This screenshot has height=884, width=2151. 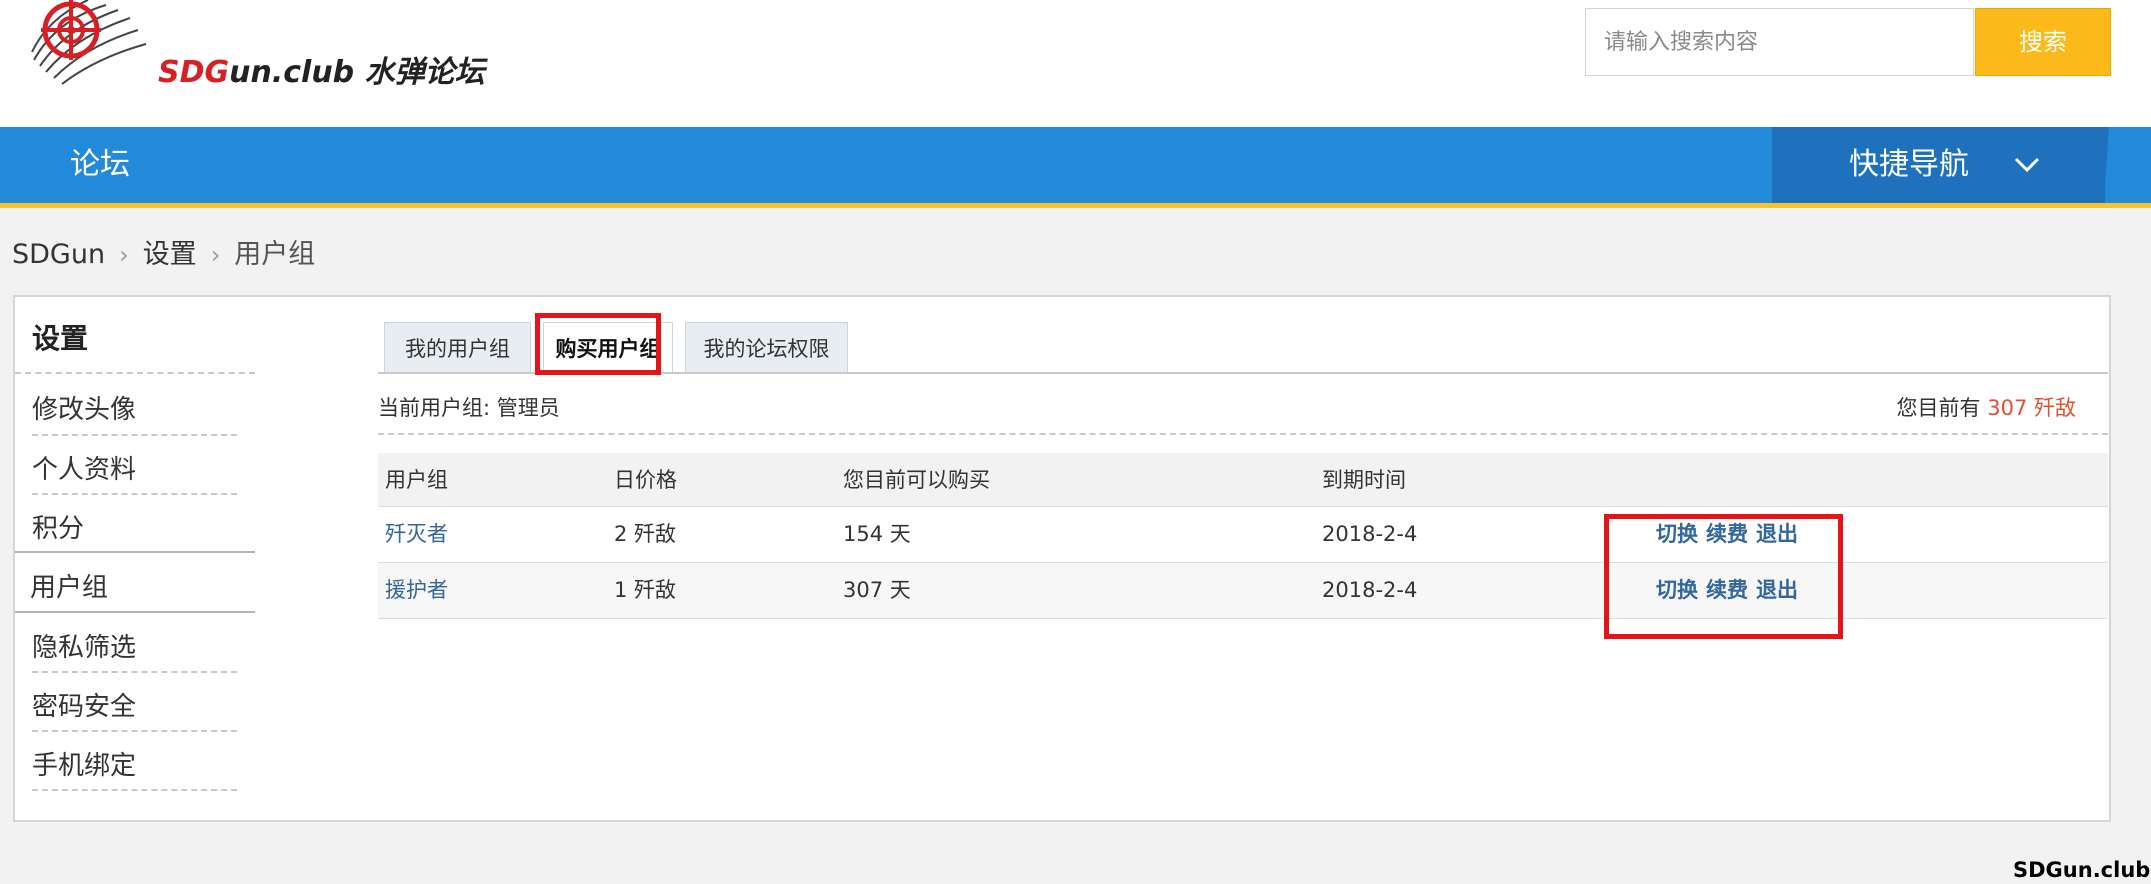 What do you see at coordinates (2043, 42) in the screenshot?
I see `search-button: 搜索` at bounding box center [2043, 42].